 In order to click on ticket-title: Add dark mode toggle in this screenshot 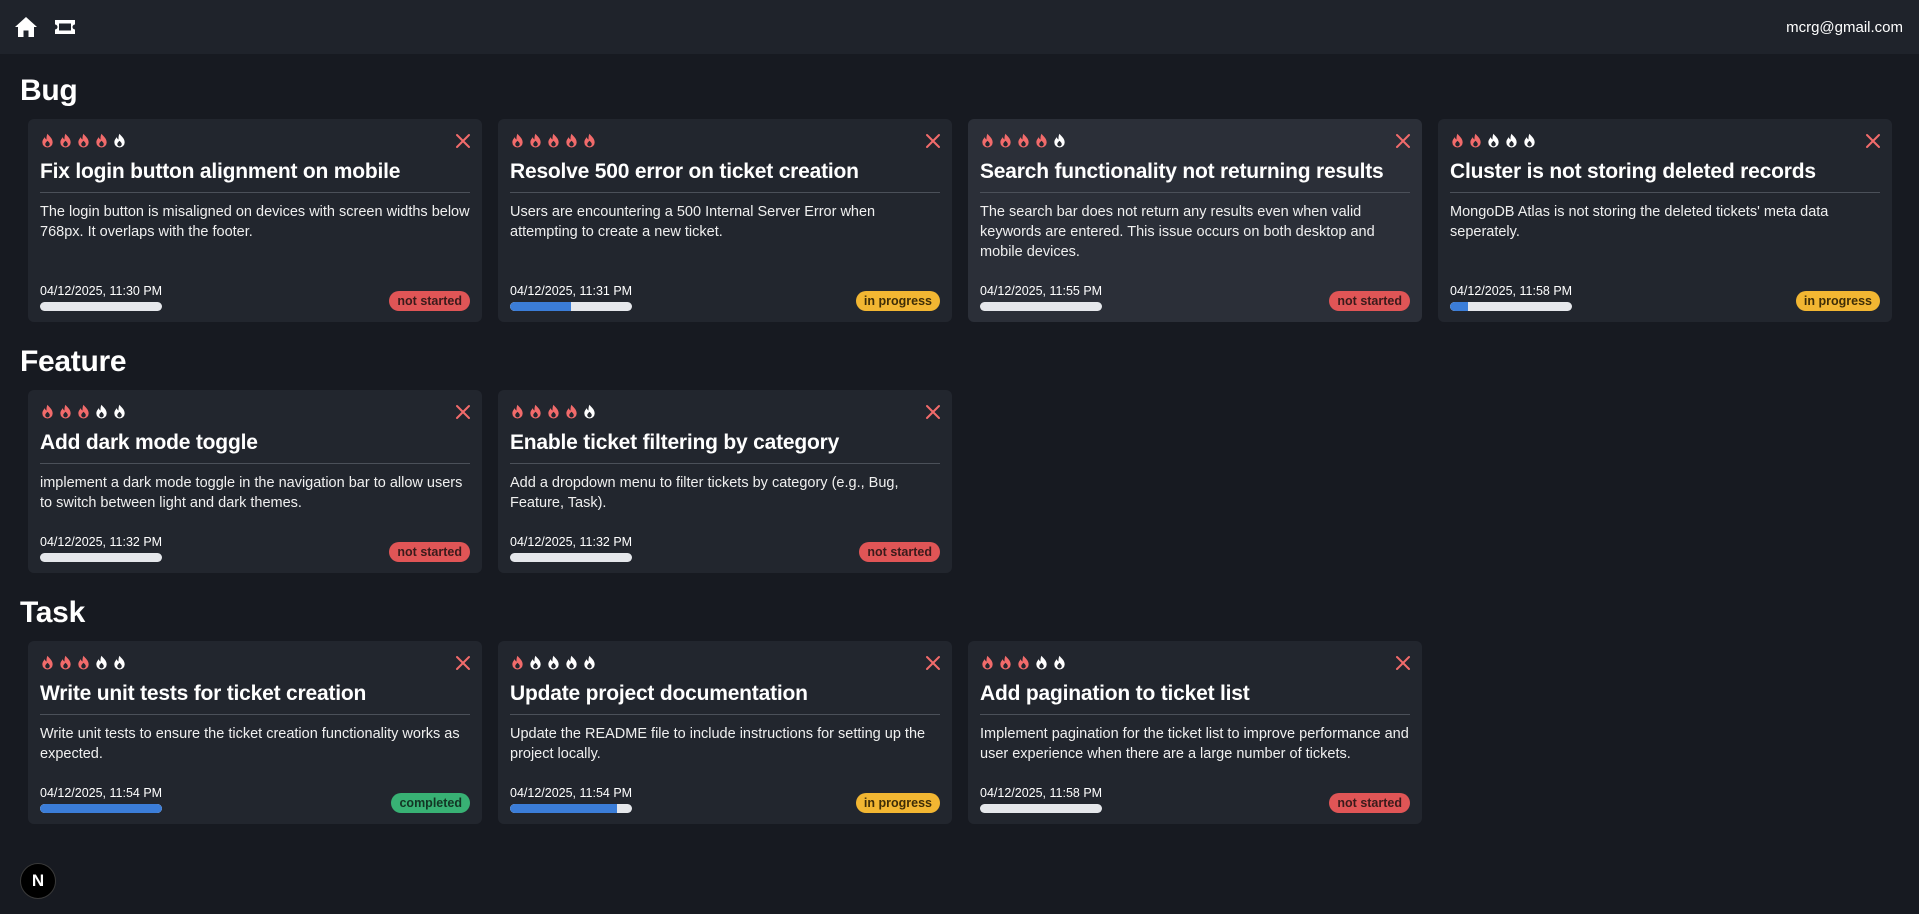, I will do `click(255, 447)`.